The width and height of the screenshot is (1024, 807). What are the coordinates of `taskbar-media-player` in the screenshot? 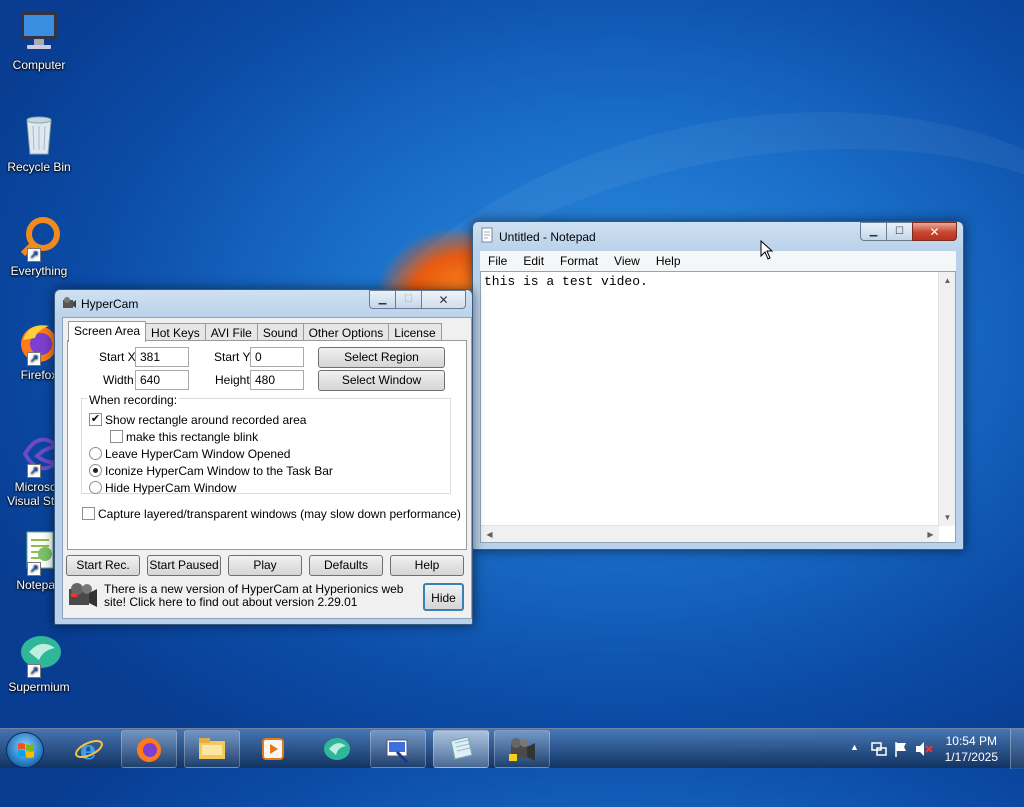 It's located at (273, 749).